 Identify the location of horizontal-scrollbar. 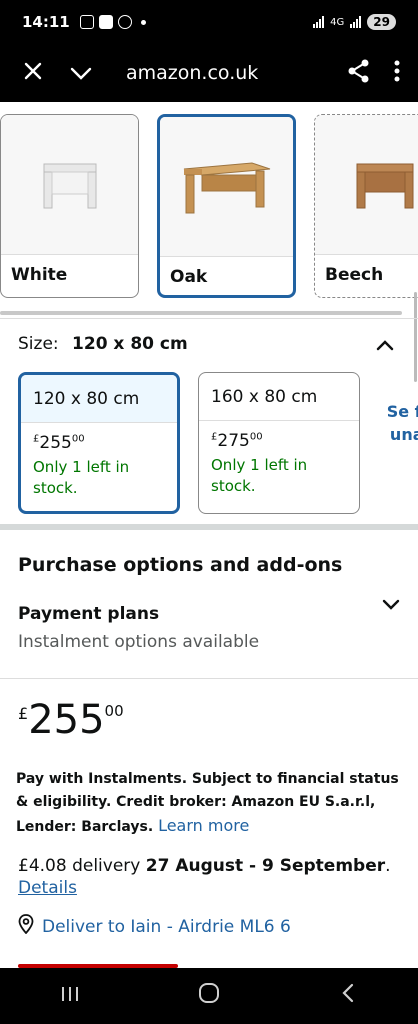
(201, 313).